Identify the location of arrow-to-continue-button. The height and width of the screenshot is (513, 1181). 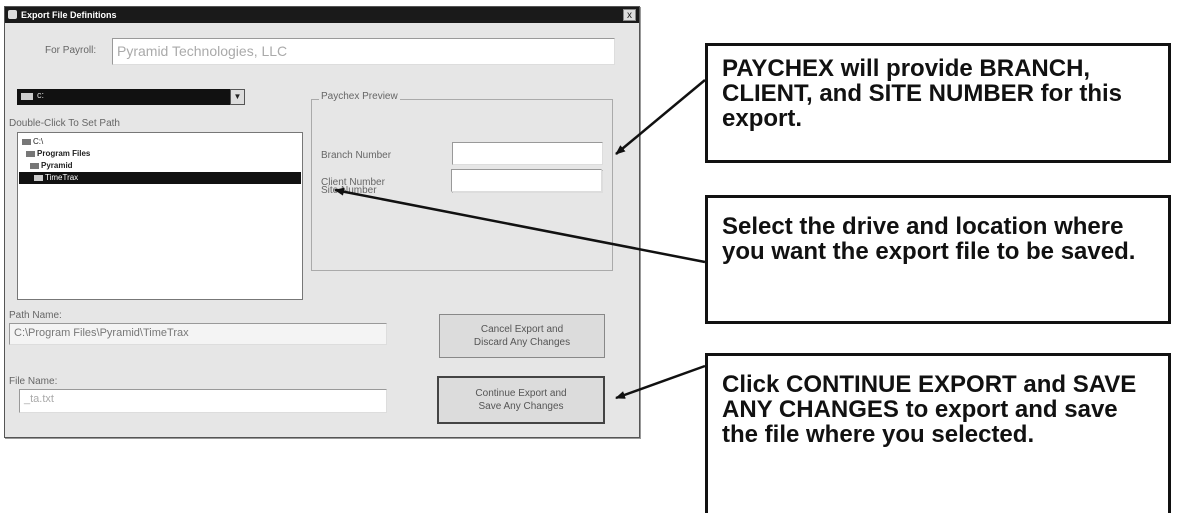
(660, 382).